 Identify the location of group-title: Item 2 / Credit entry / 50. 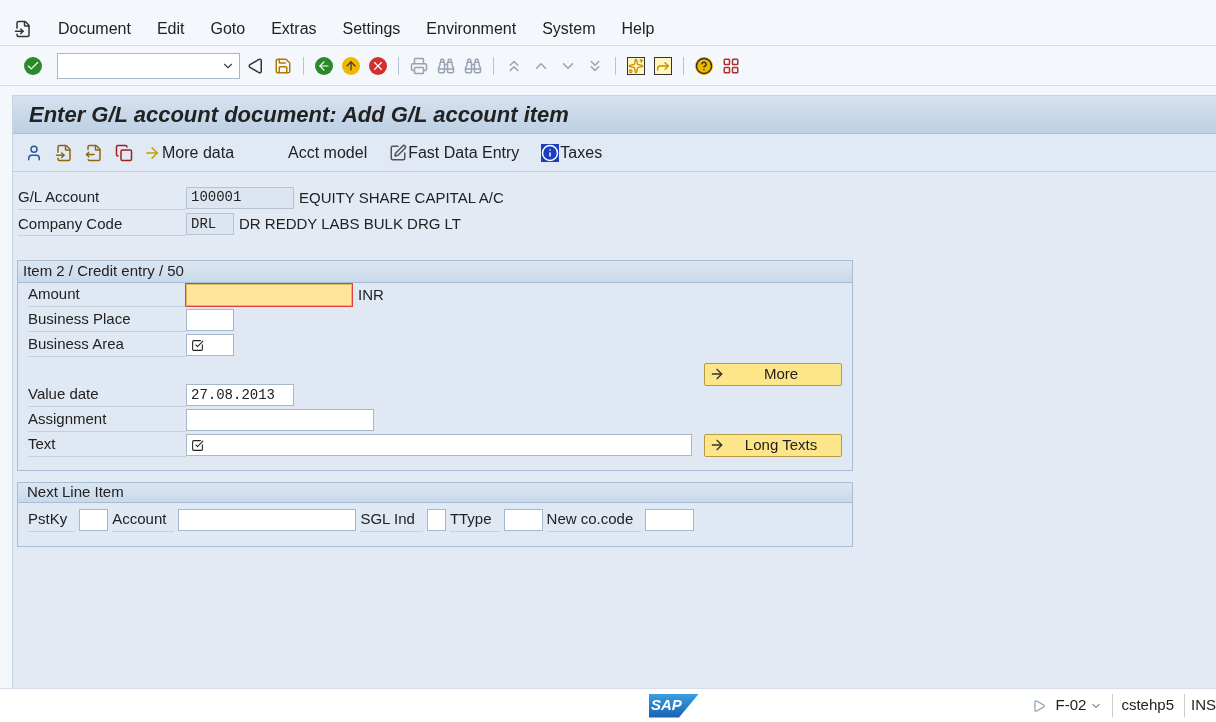
(103, 271).